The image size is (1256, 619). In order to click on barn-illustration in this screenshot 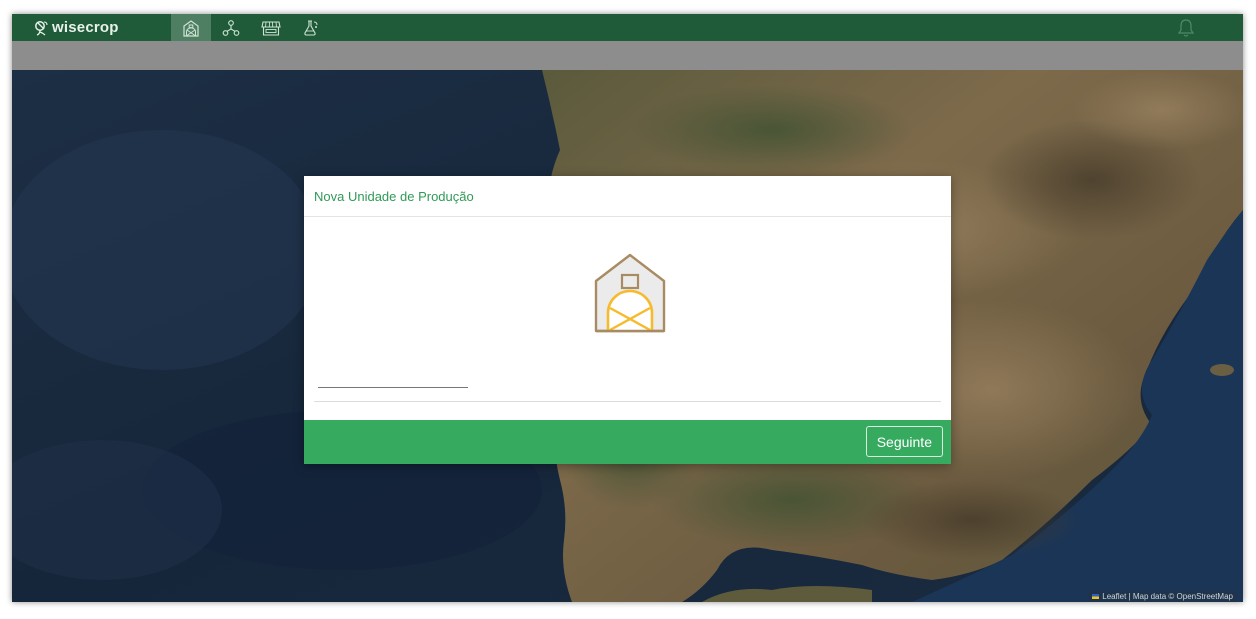, I will do `click(630, 293)`.